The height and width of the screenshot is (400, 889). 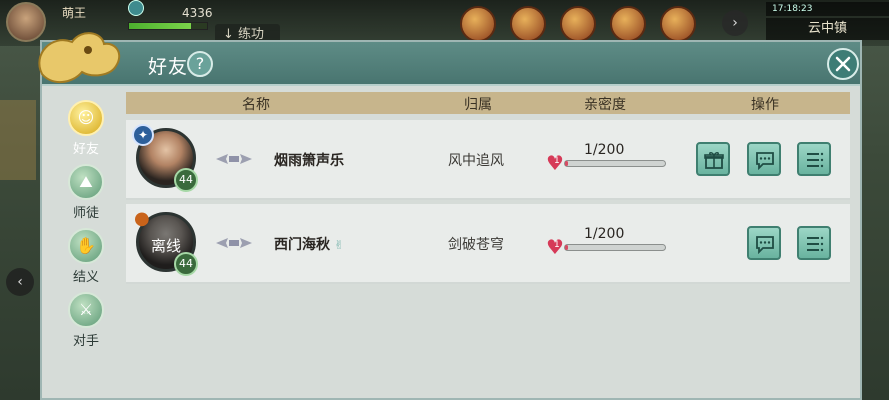 I want to click on friend-name: 烟雨箫声乐, so click(x=309, y=161).